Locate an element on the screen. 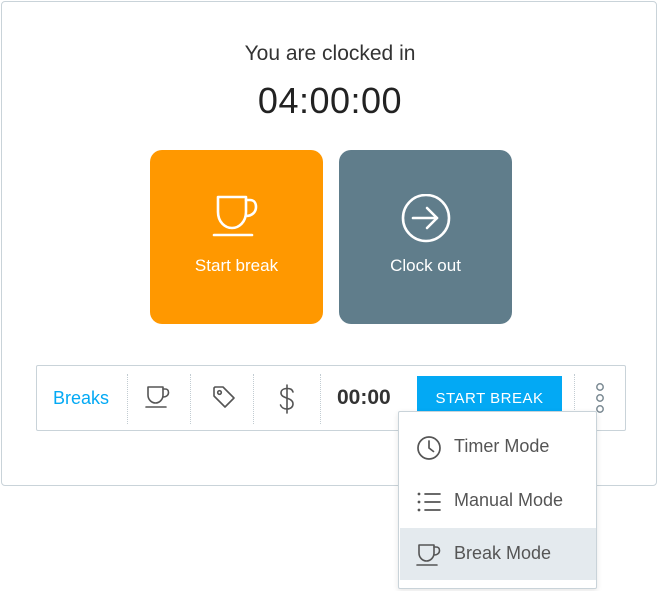 Image resolution: width=658 pixels, height=591 pixels. list-icon is located at coordinates (429, 504).